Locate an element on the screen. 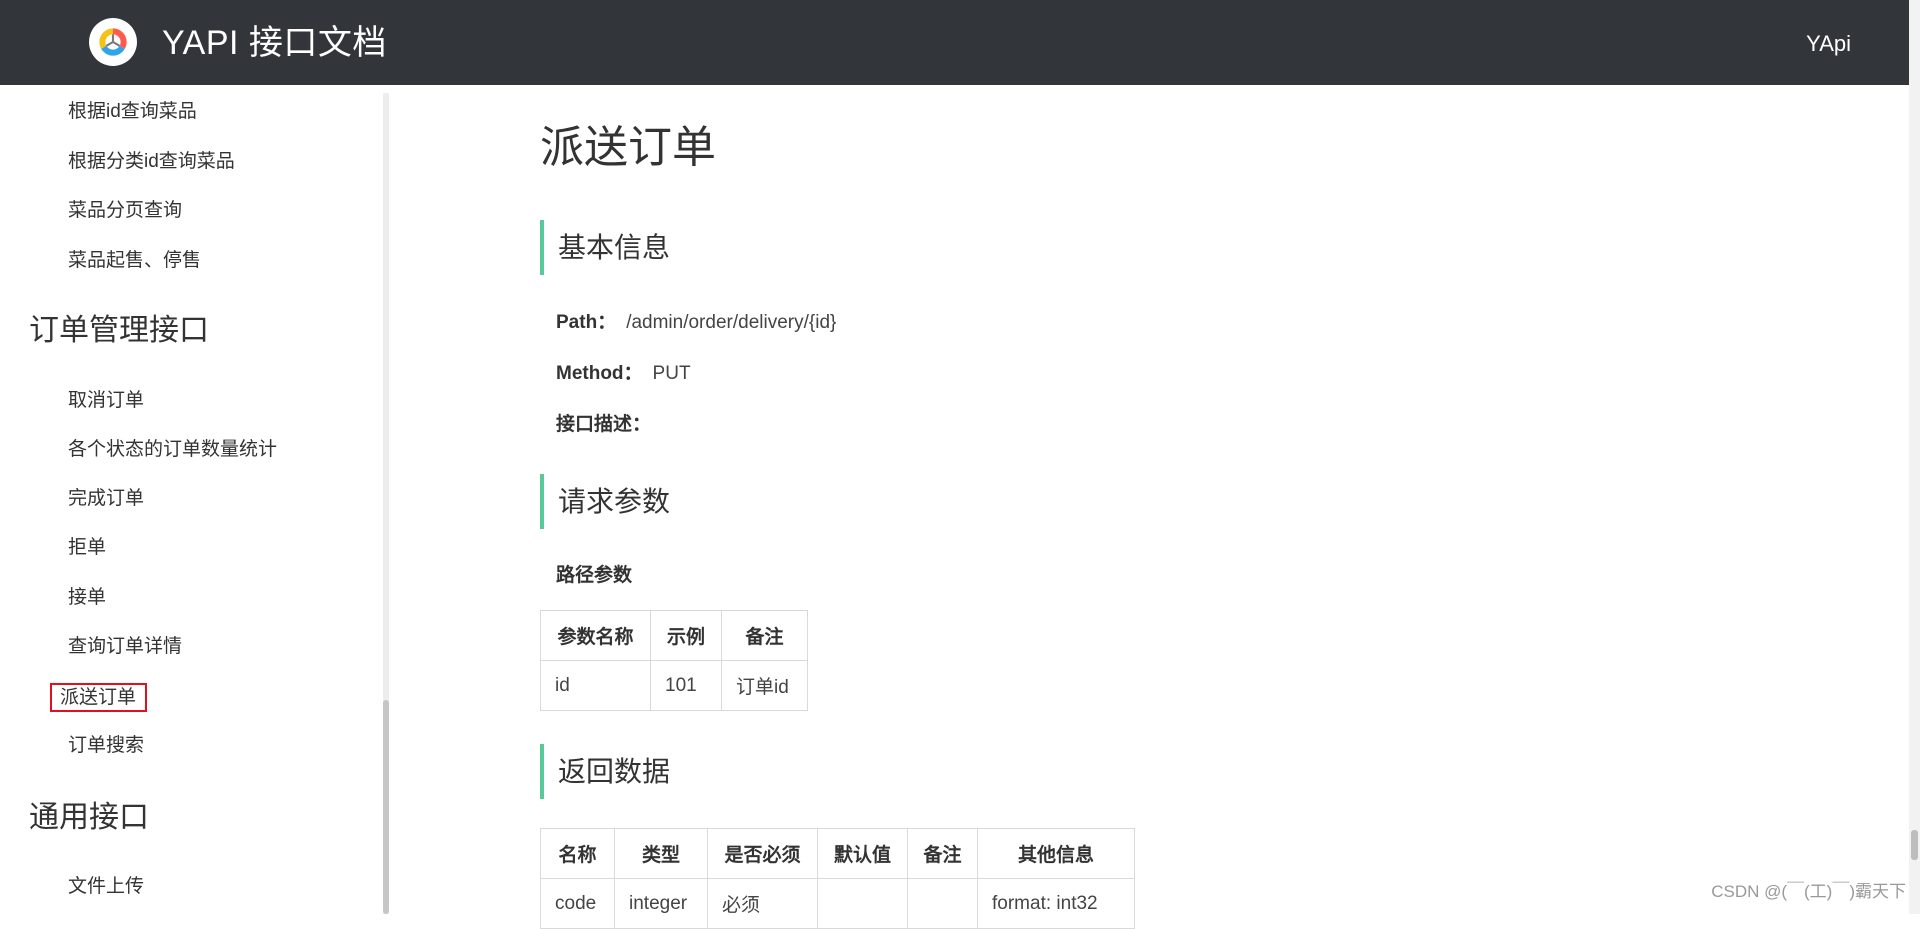 The width and height of the screenshot is (1920, 929). path-params-label: 路径参数 is located at coordinates (594, 575).